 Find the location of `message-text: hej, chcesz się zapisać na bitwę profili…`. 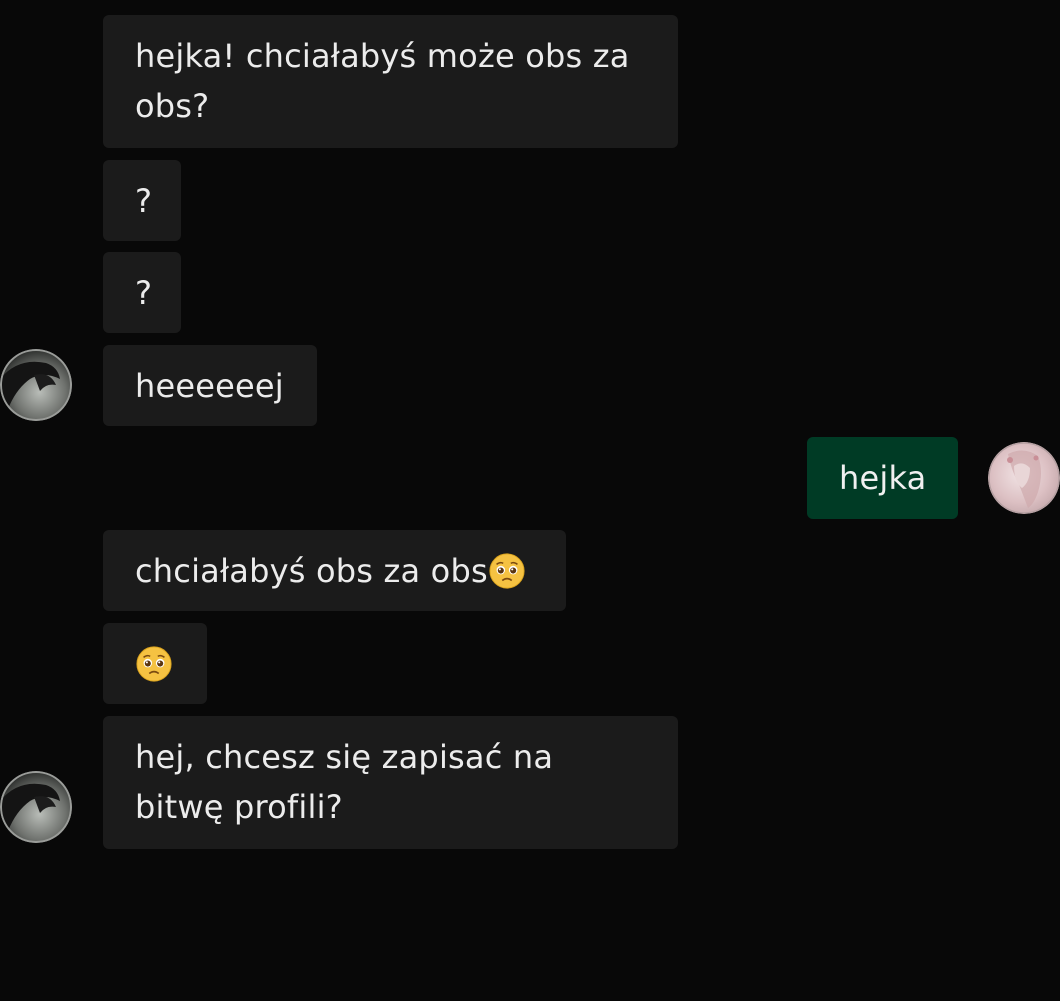

message-text: hej, chcesz się zapisać na bitwę profili… is located at coordinates (344, 782).